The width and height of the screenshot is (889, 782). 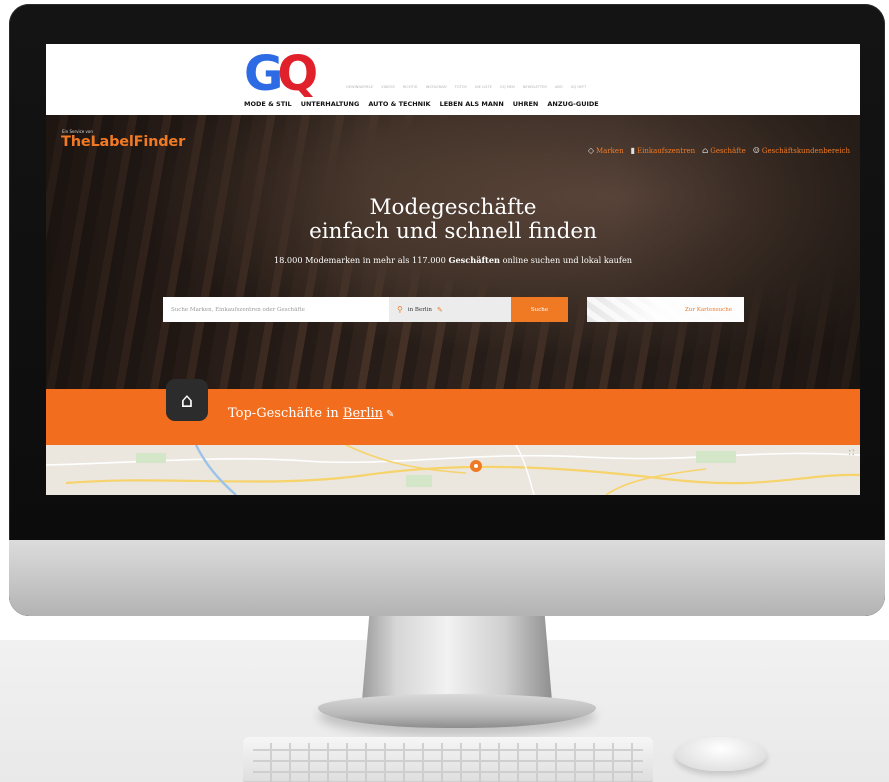 I want to click on secondary-nav-item: FOTOS, so click(x=461, y=87).